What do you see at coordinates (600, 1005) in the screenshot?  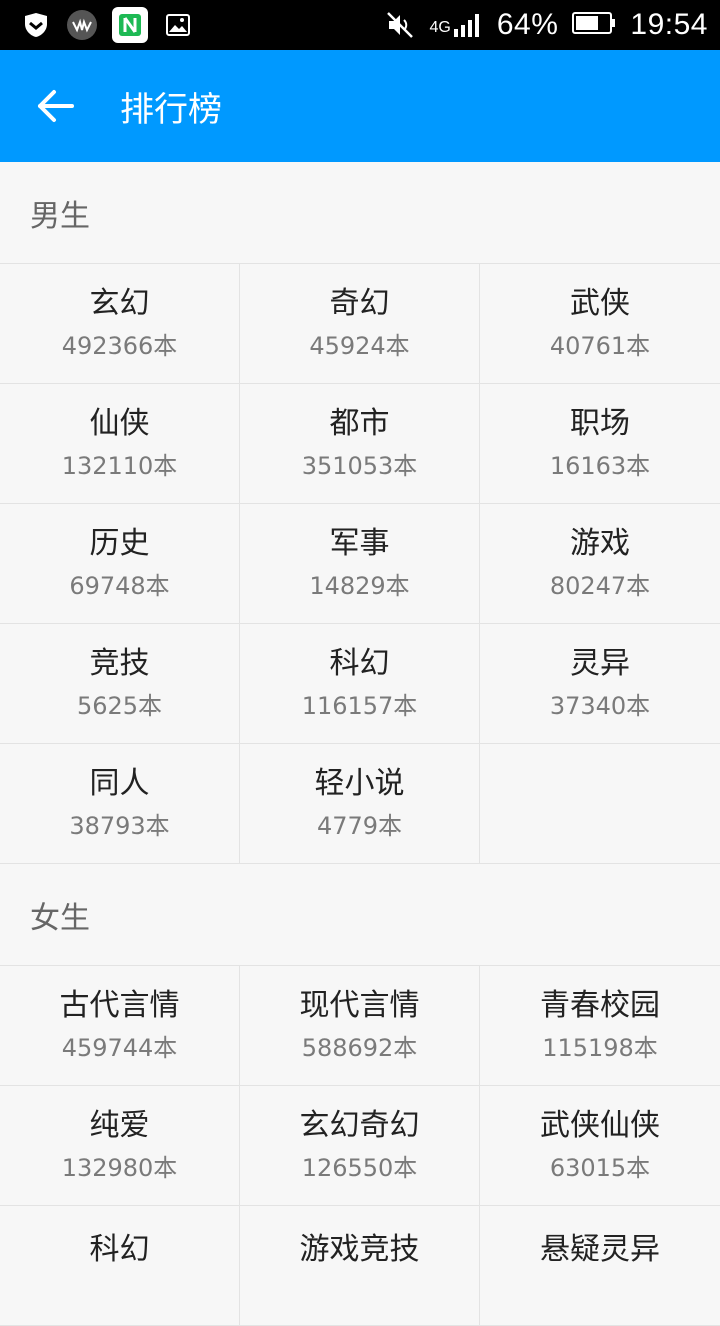 I see `category-name: 青春校园` at bounding box center [600, 1005].